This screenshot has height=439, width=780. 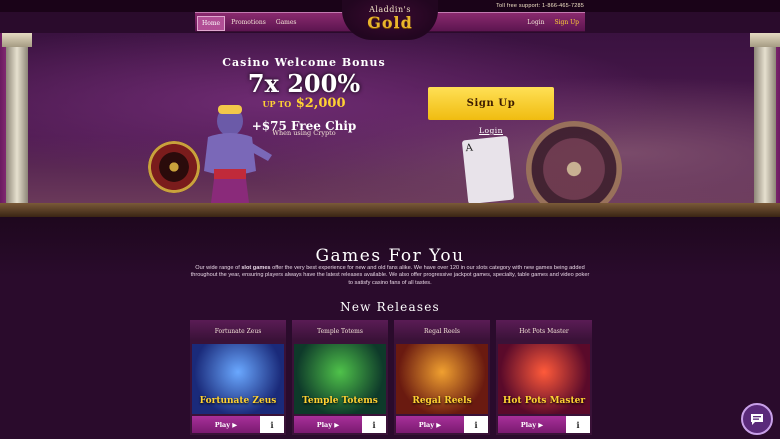 I want to click on games-section-title: Games For You, so click(x=390, y=256).